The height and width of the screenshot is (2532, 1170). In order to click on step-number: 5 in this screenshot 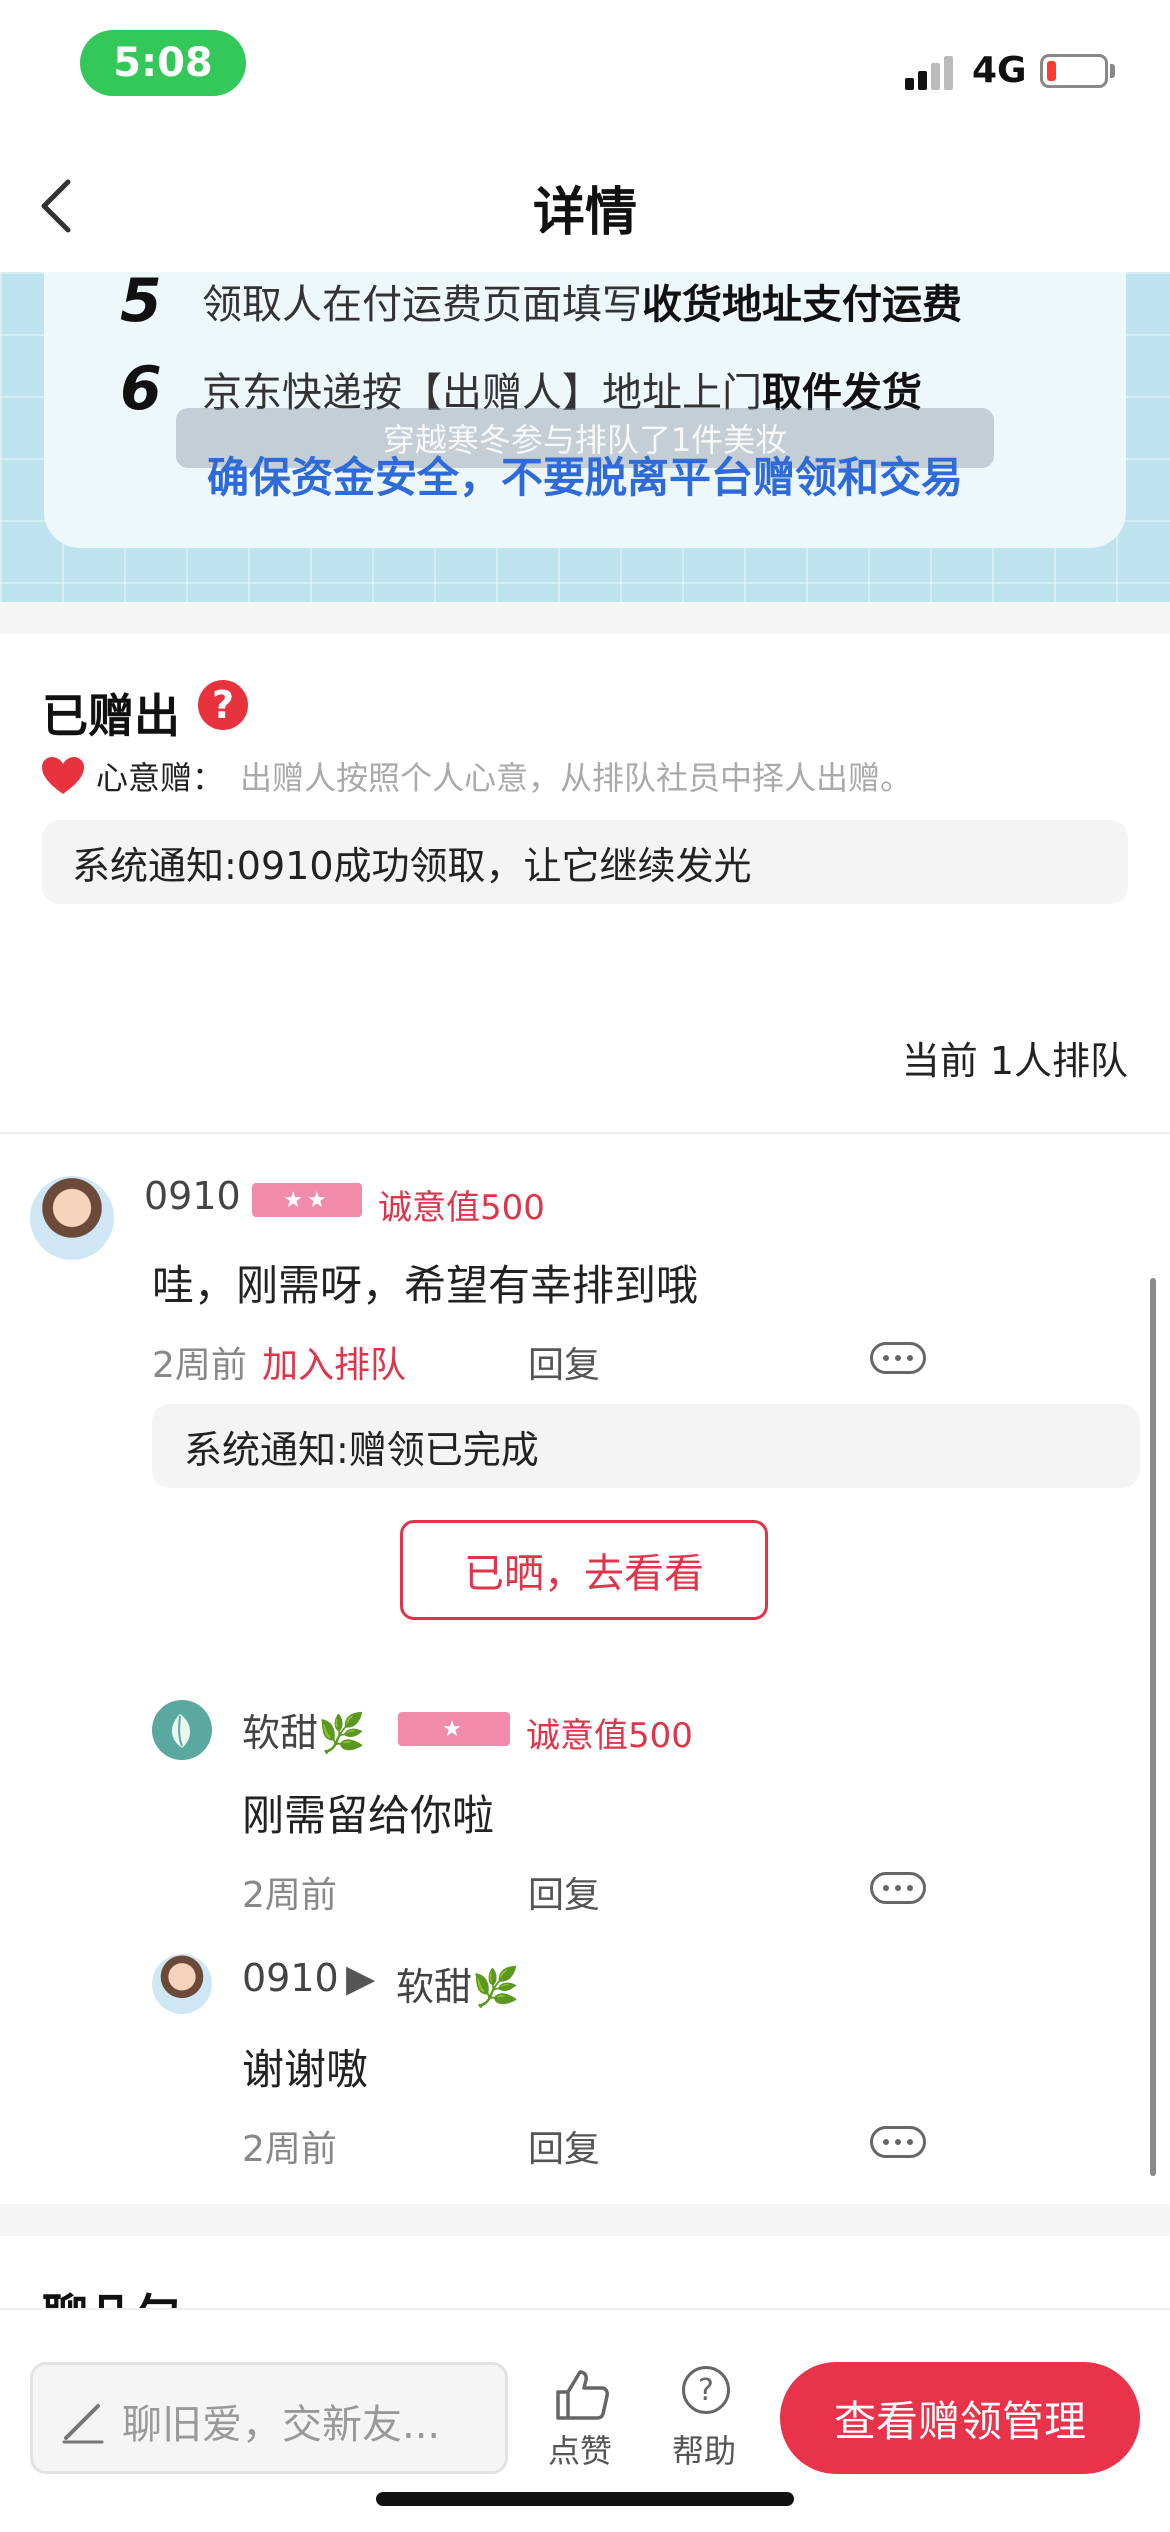, I will do `click(141, 304)`.